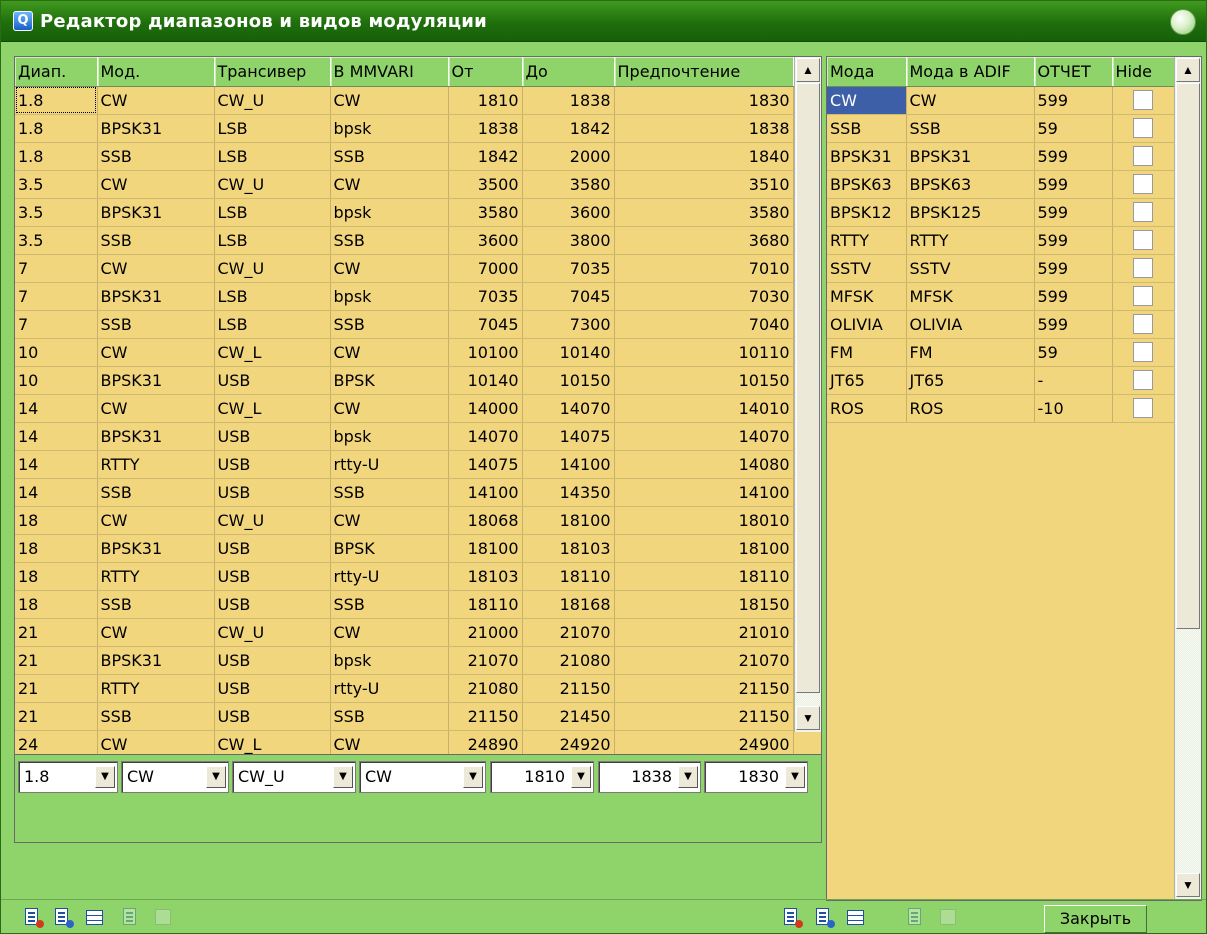 Image resolution: width=1207 pixels, height=934 pixels. I want to click on table-cell: 3600, so click(485, 240).